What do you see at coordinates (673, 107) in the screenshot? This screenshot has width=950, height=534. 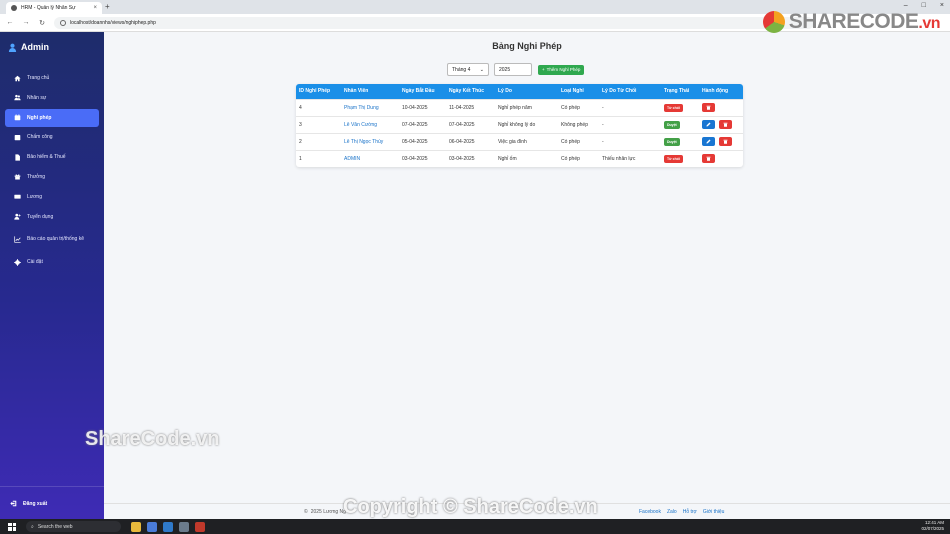 I see `status-badge: Từ chối` at bounding box center [673, 107].